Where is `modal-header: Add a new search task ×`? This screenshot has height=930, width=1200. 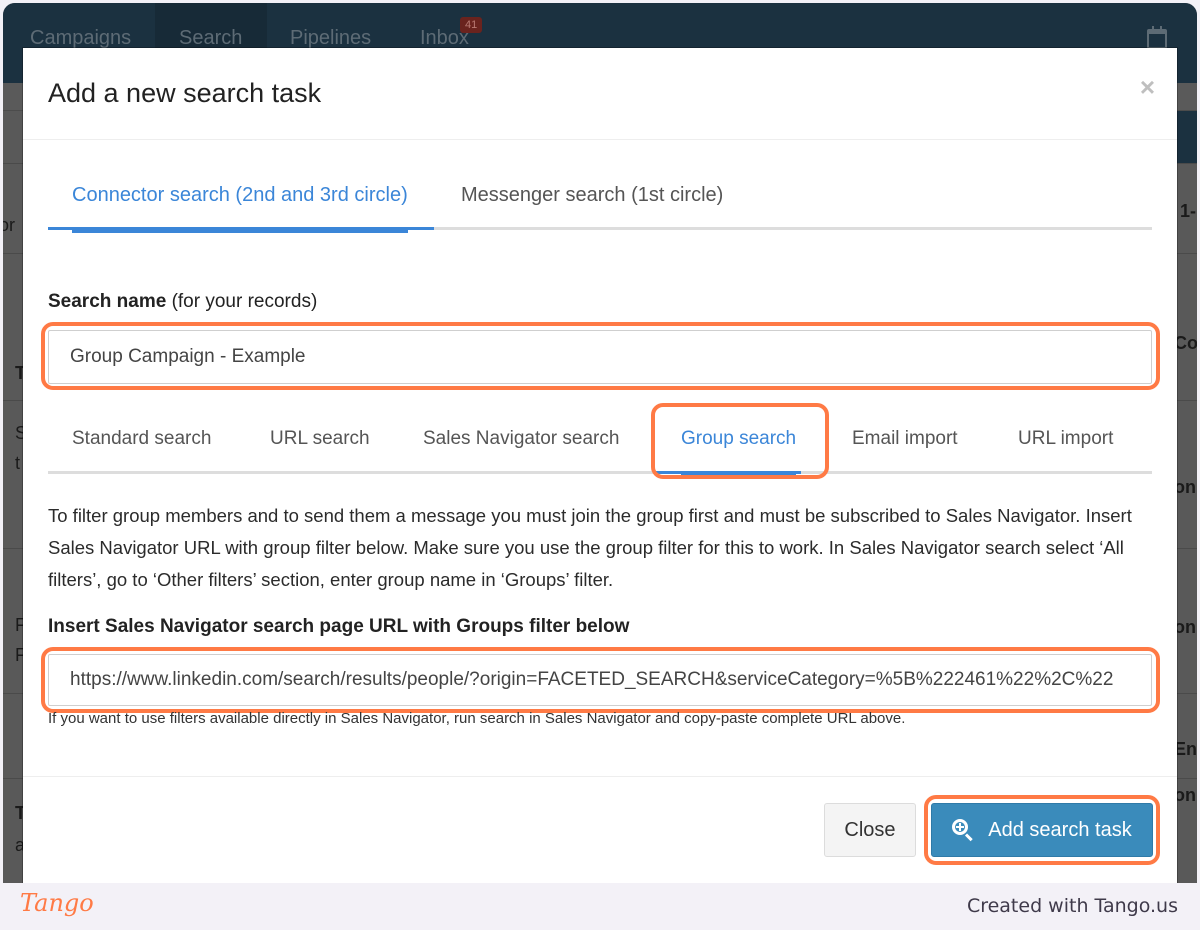
modal-header: Add a new search task × is located at coordinates (600, 94).